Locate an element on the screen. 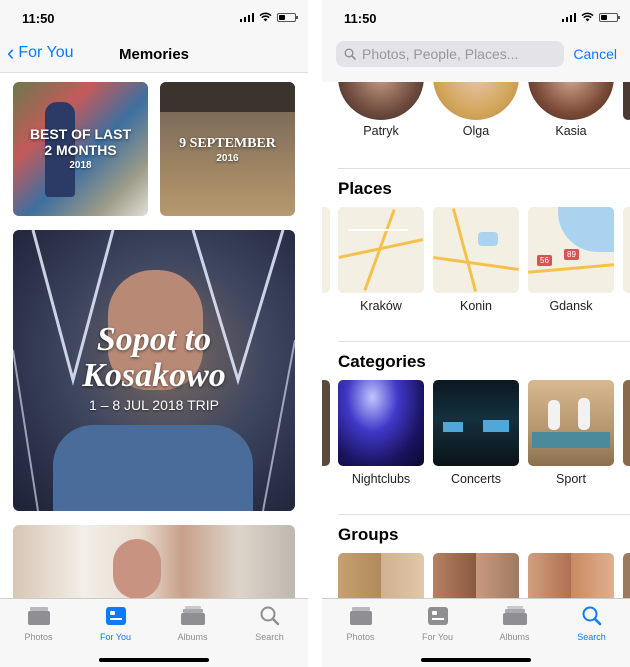  place-partial-left is located at coordinates (326, 250).